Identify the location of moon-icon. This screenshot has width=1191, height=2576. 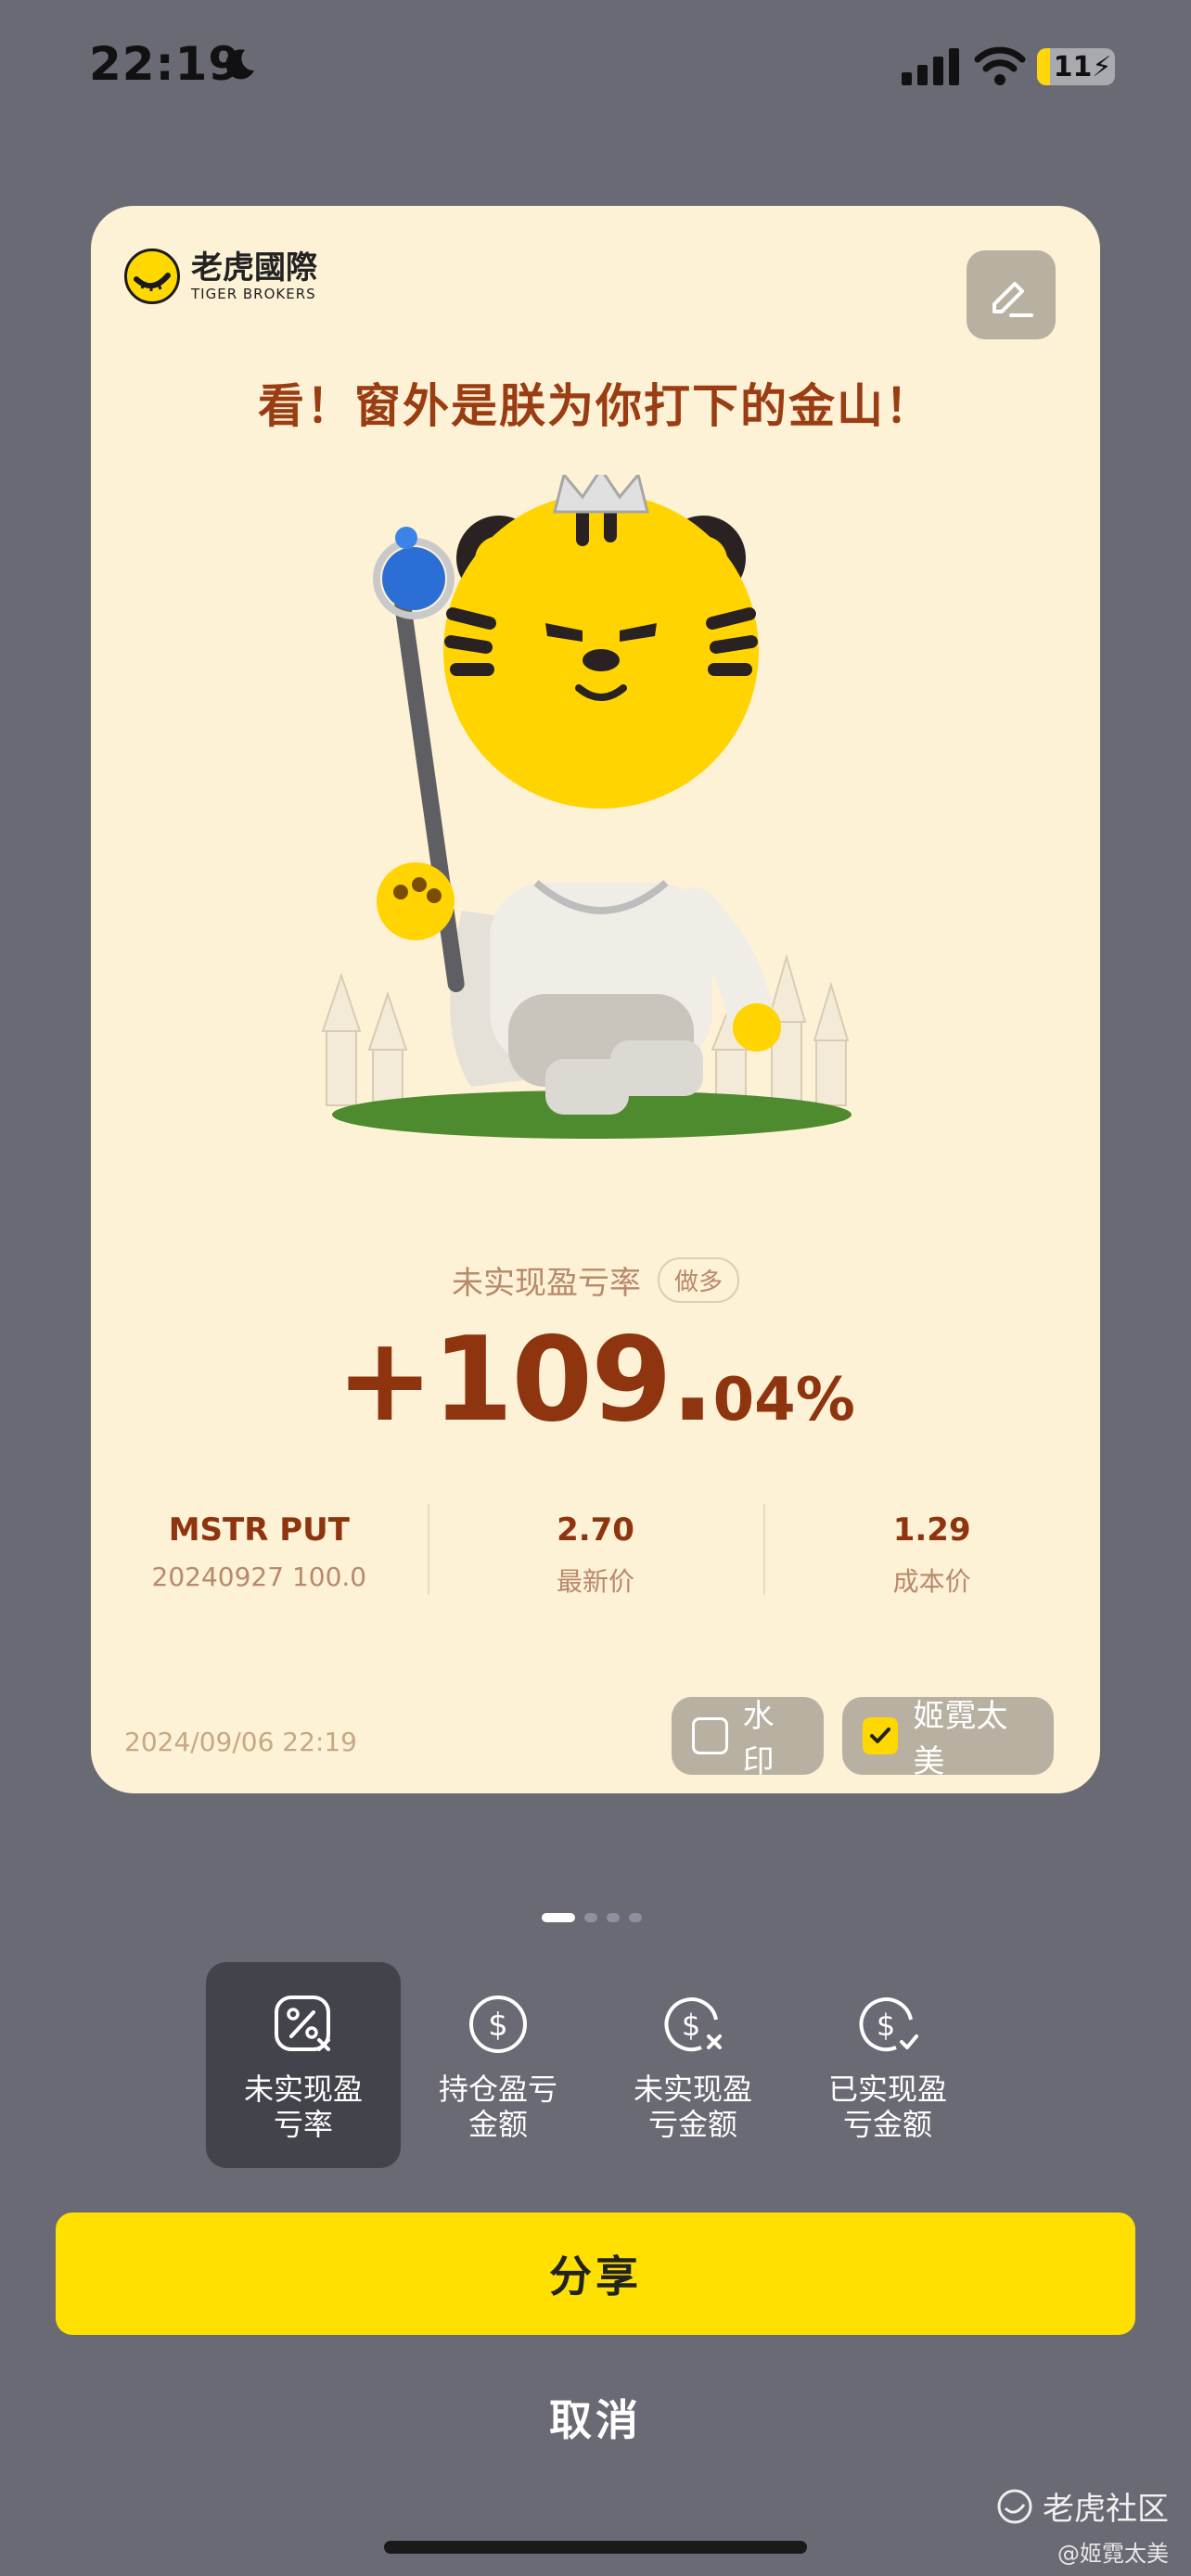
(239, 64).